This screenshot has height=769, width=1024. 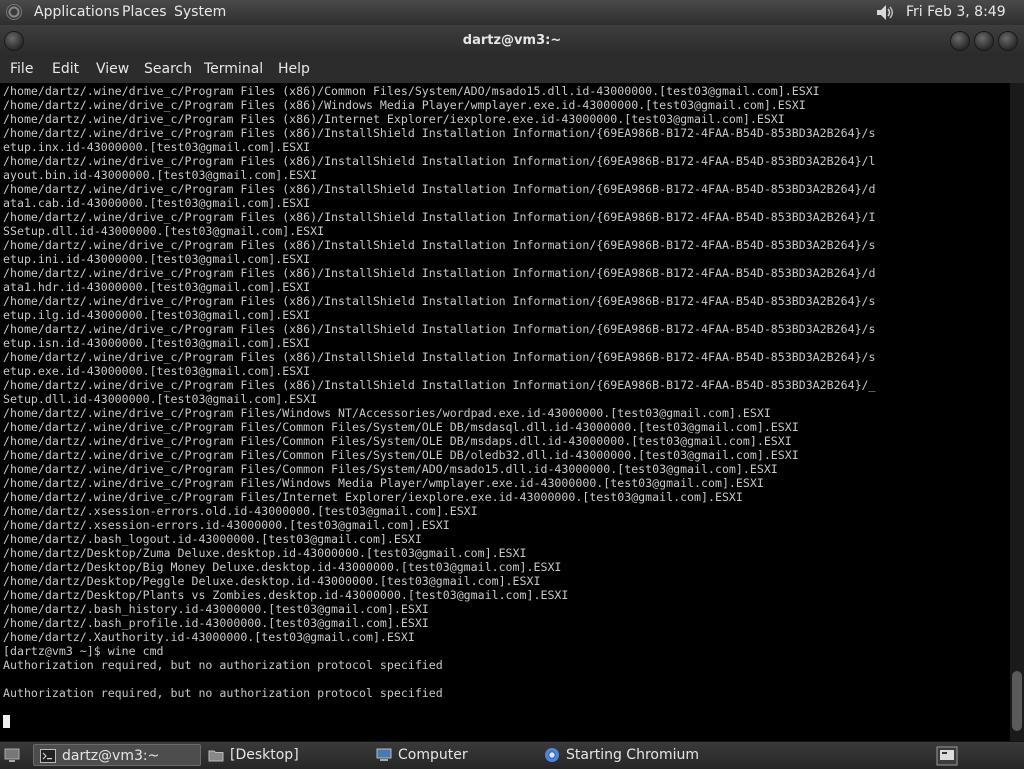 I want to click on window-title: dartz@vm3:~, so click(x=512, y=40).